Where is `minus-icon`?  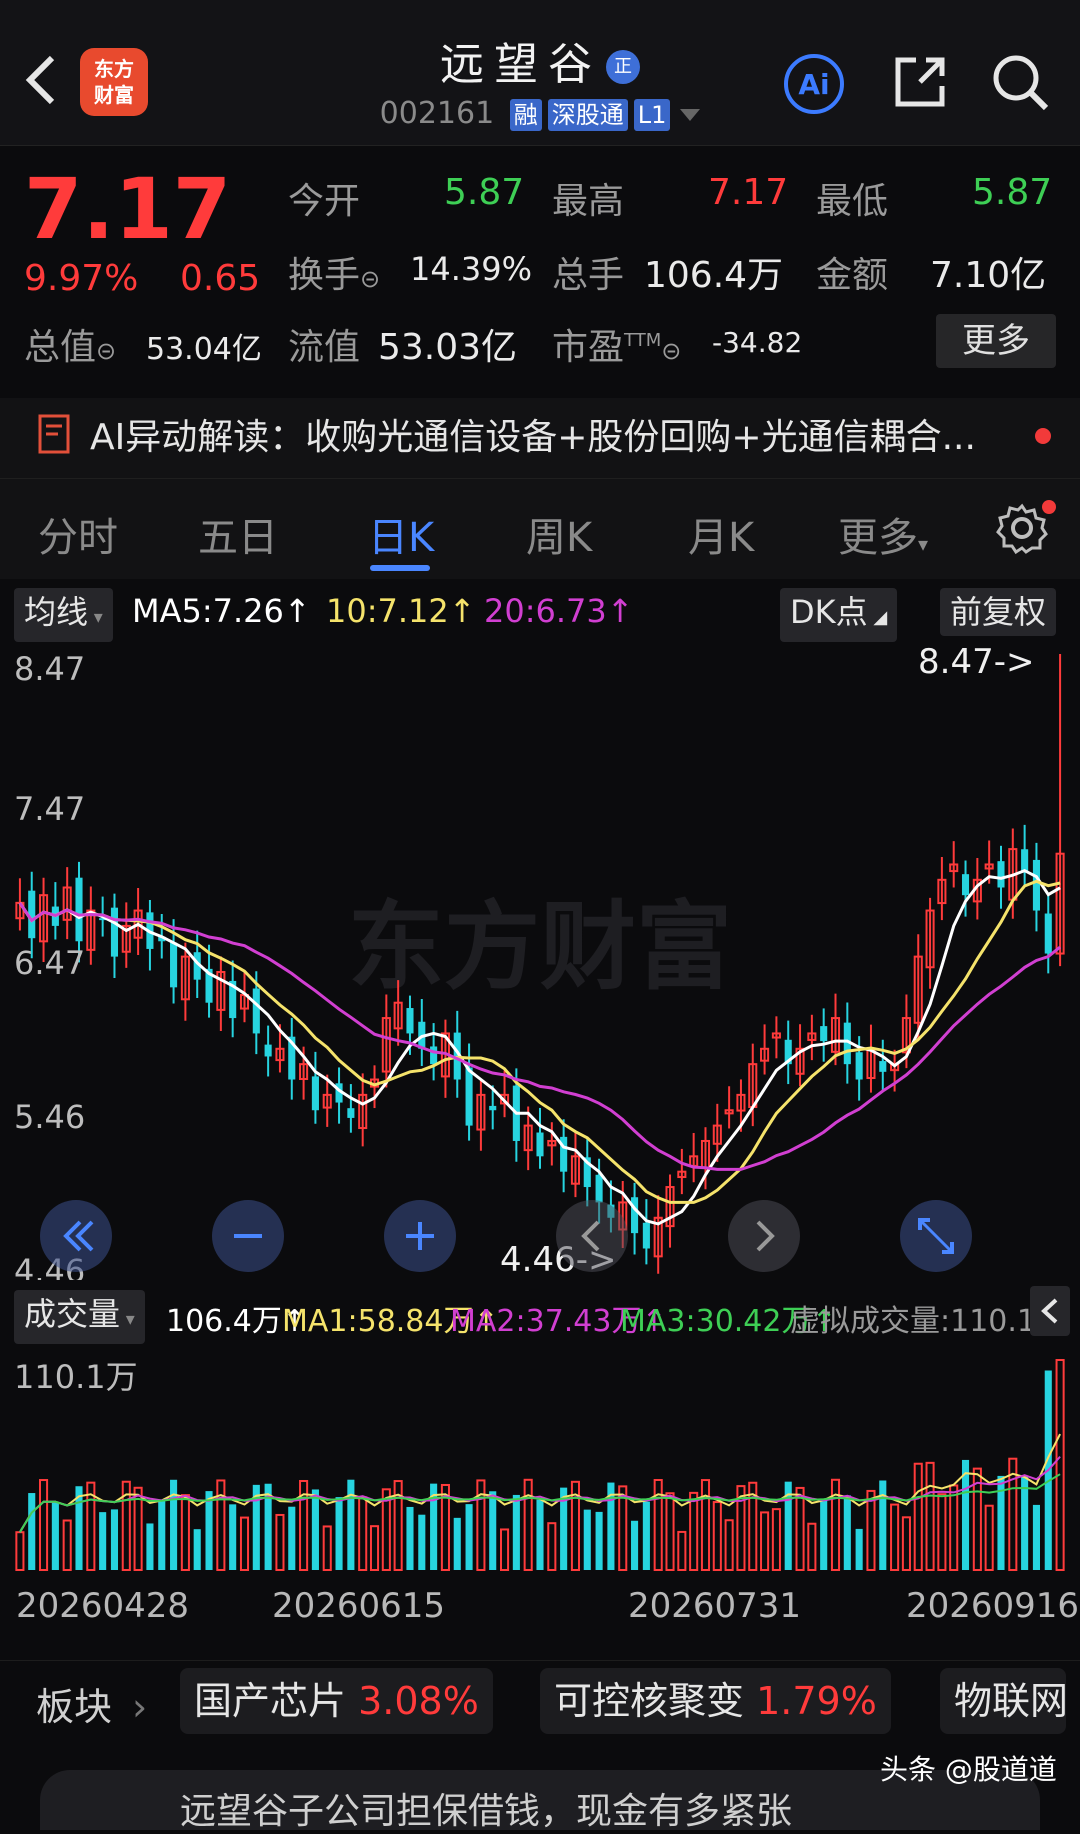
minus-icon is located at coordinates (248, 1236).